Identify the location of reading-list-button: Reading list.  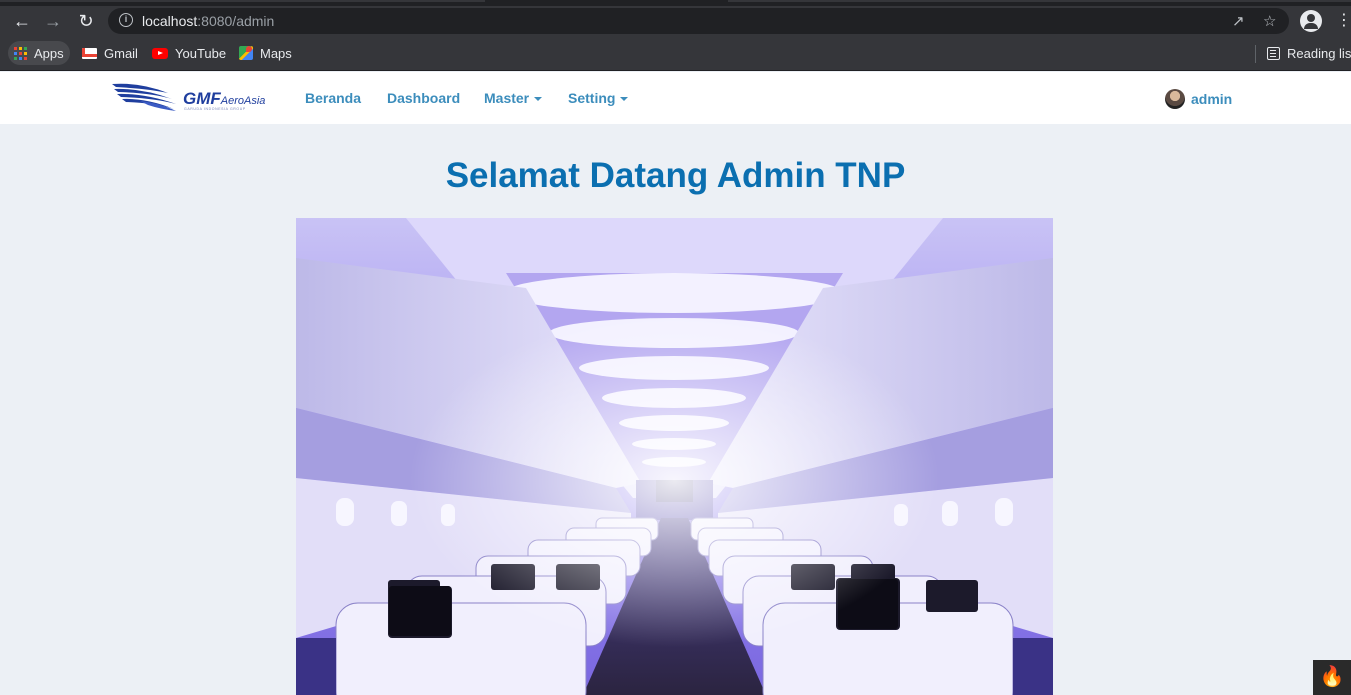
(1306, 53).